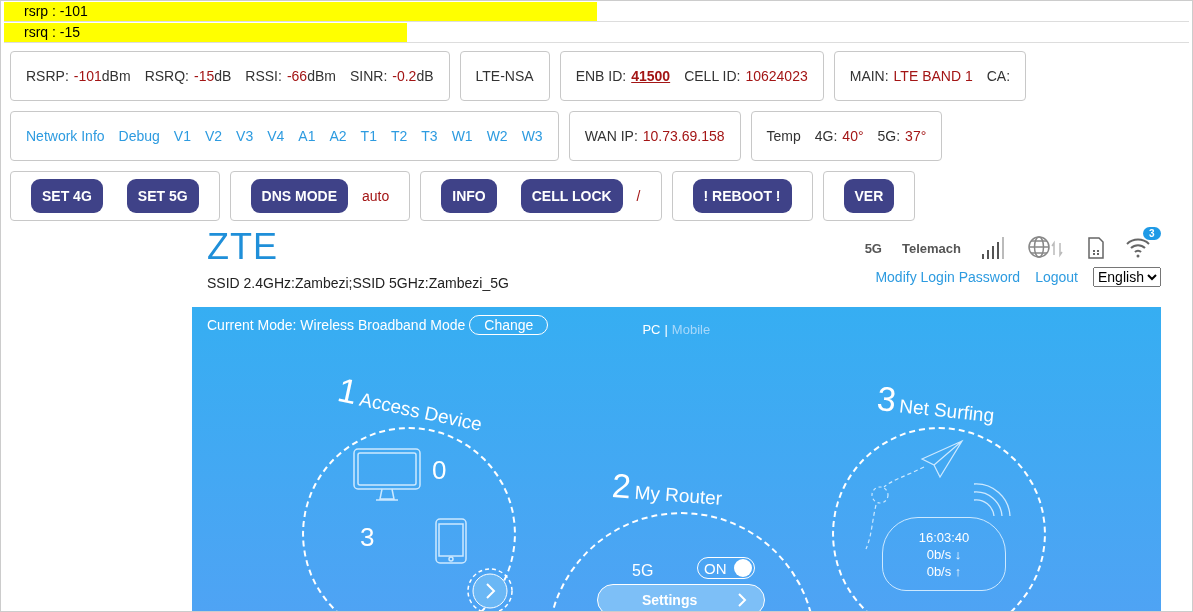 The width and height of the screenshot is (1193, 612). I want to click on nav-link: A1, so click(307, 136).